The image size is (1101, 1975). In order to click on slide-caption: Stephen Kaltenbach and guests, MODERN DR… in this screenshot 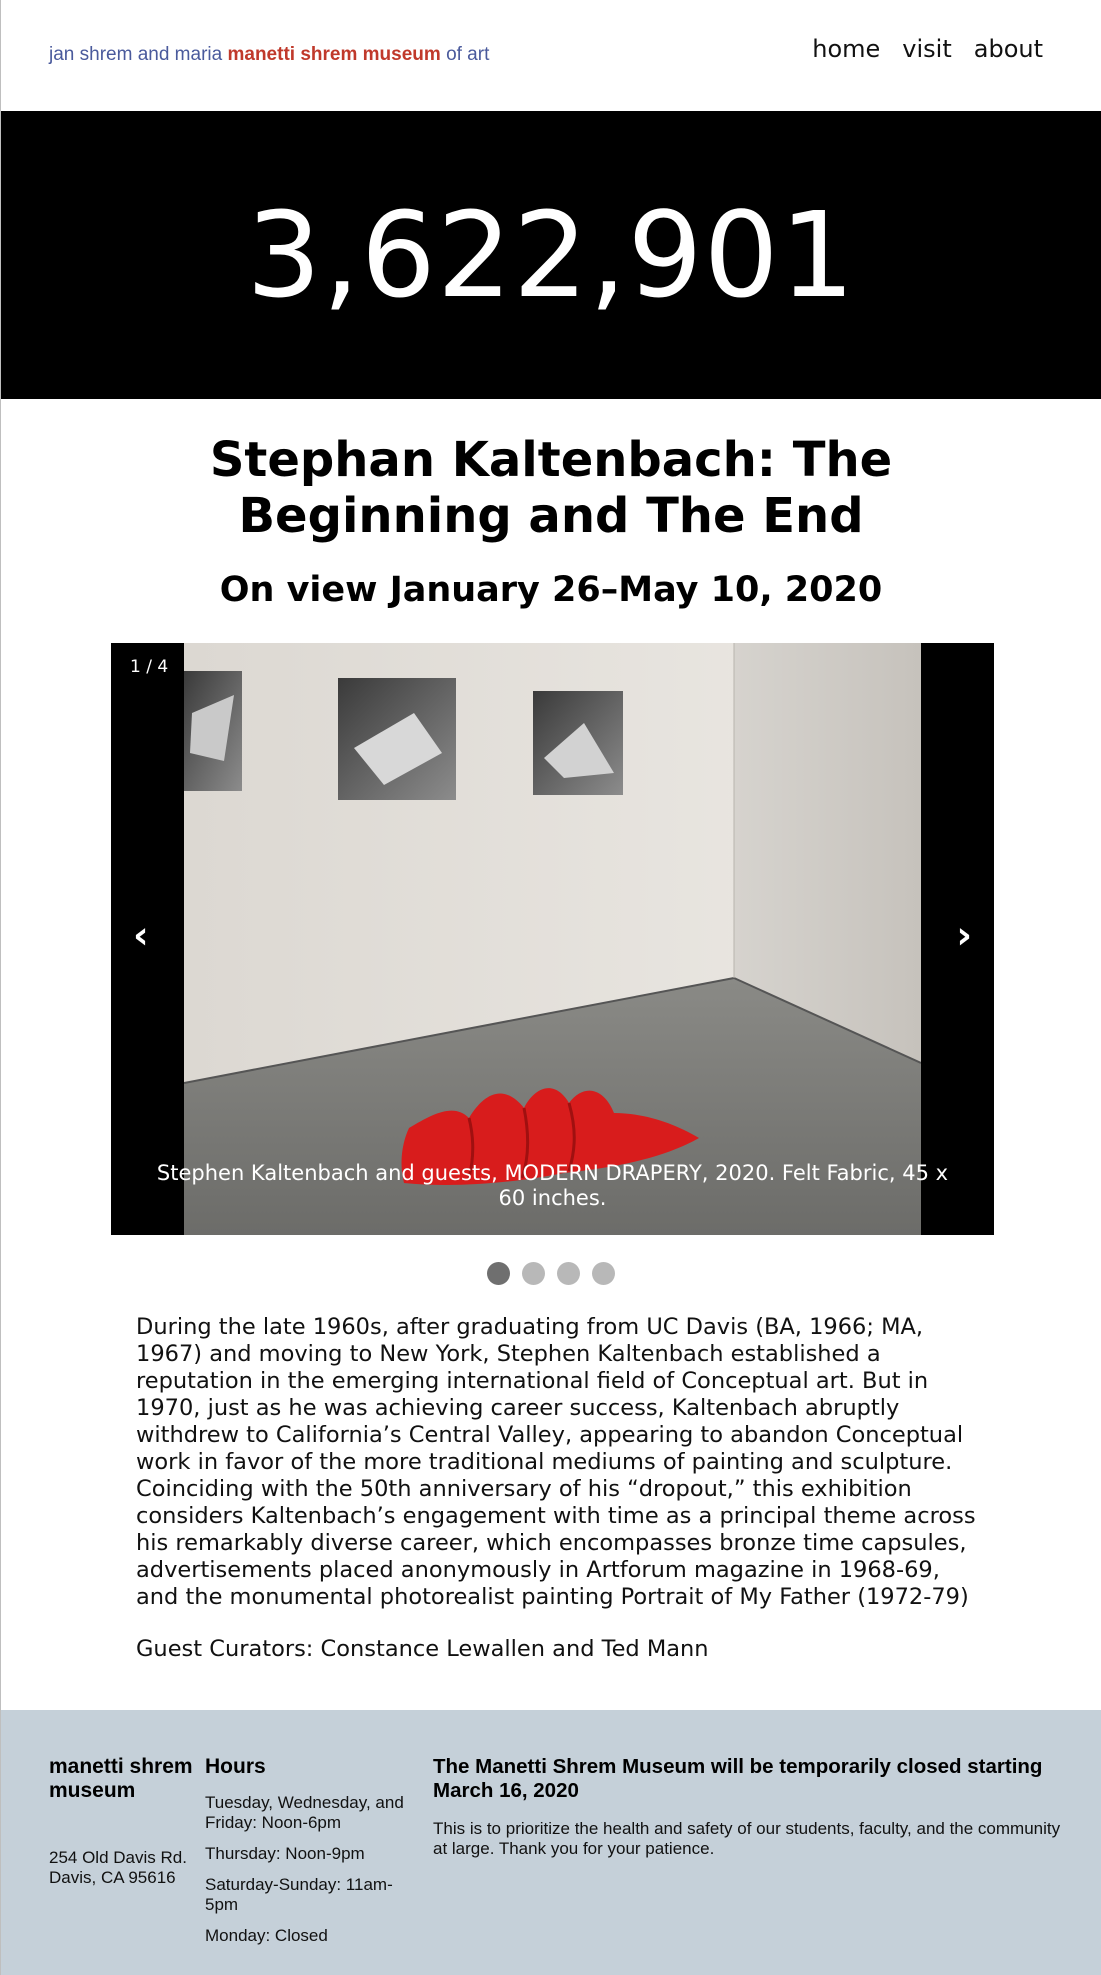, I will do `click(552, 1185)`.